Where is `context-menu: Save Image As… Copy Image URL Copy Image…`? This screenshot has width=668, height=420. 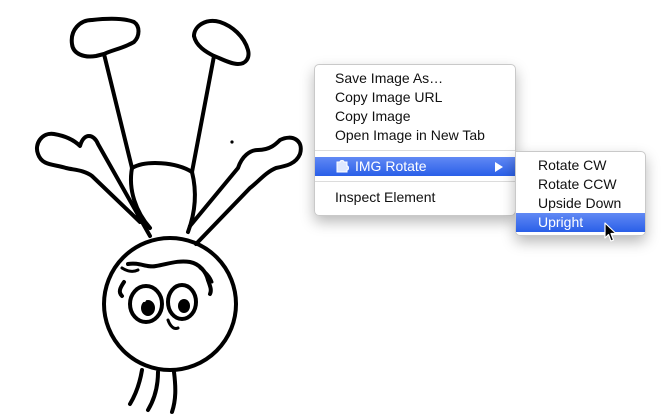
context-menu: Save Image As… Copy Image URL Copy Image… is located at coordinates (415, 140).